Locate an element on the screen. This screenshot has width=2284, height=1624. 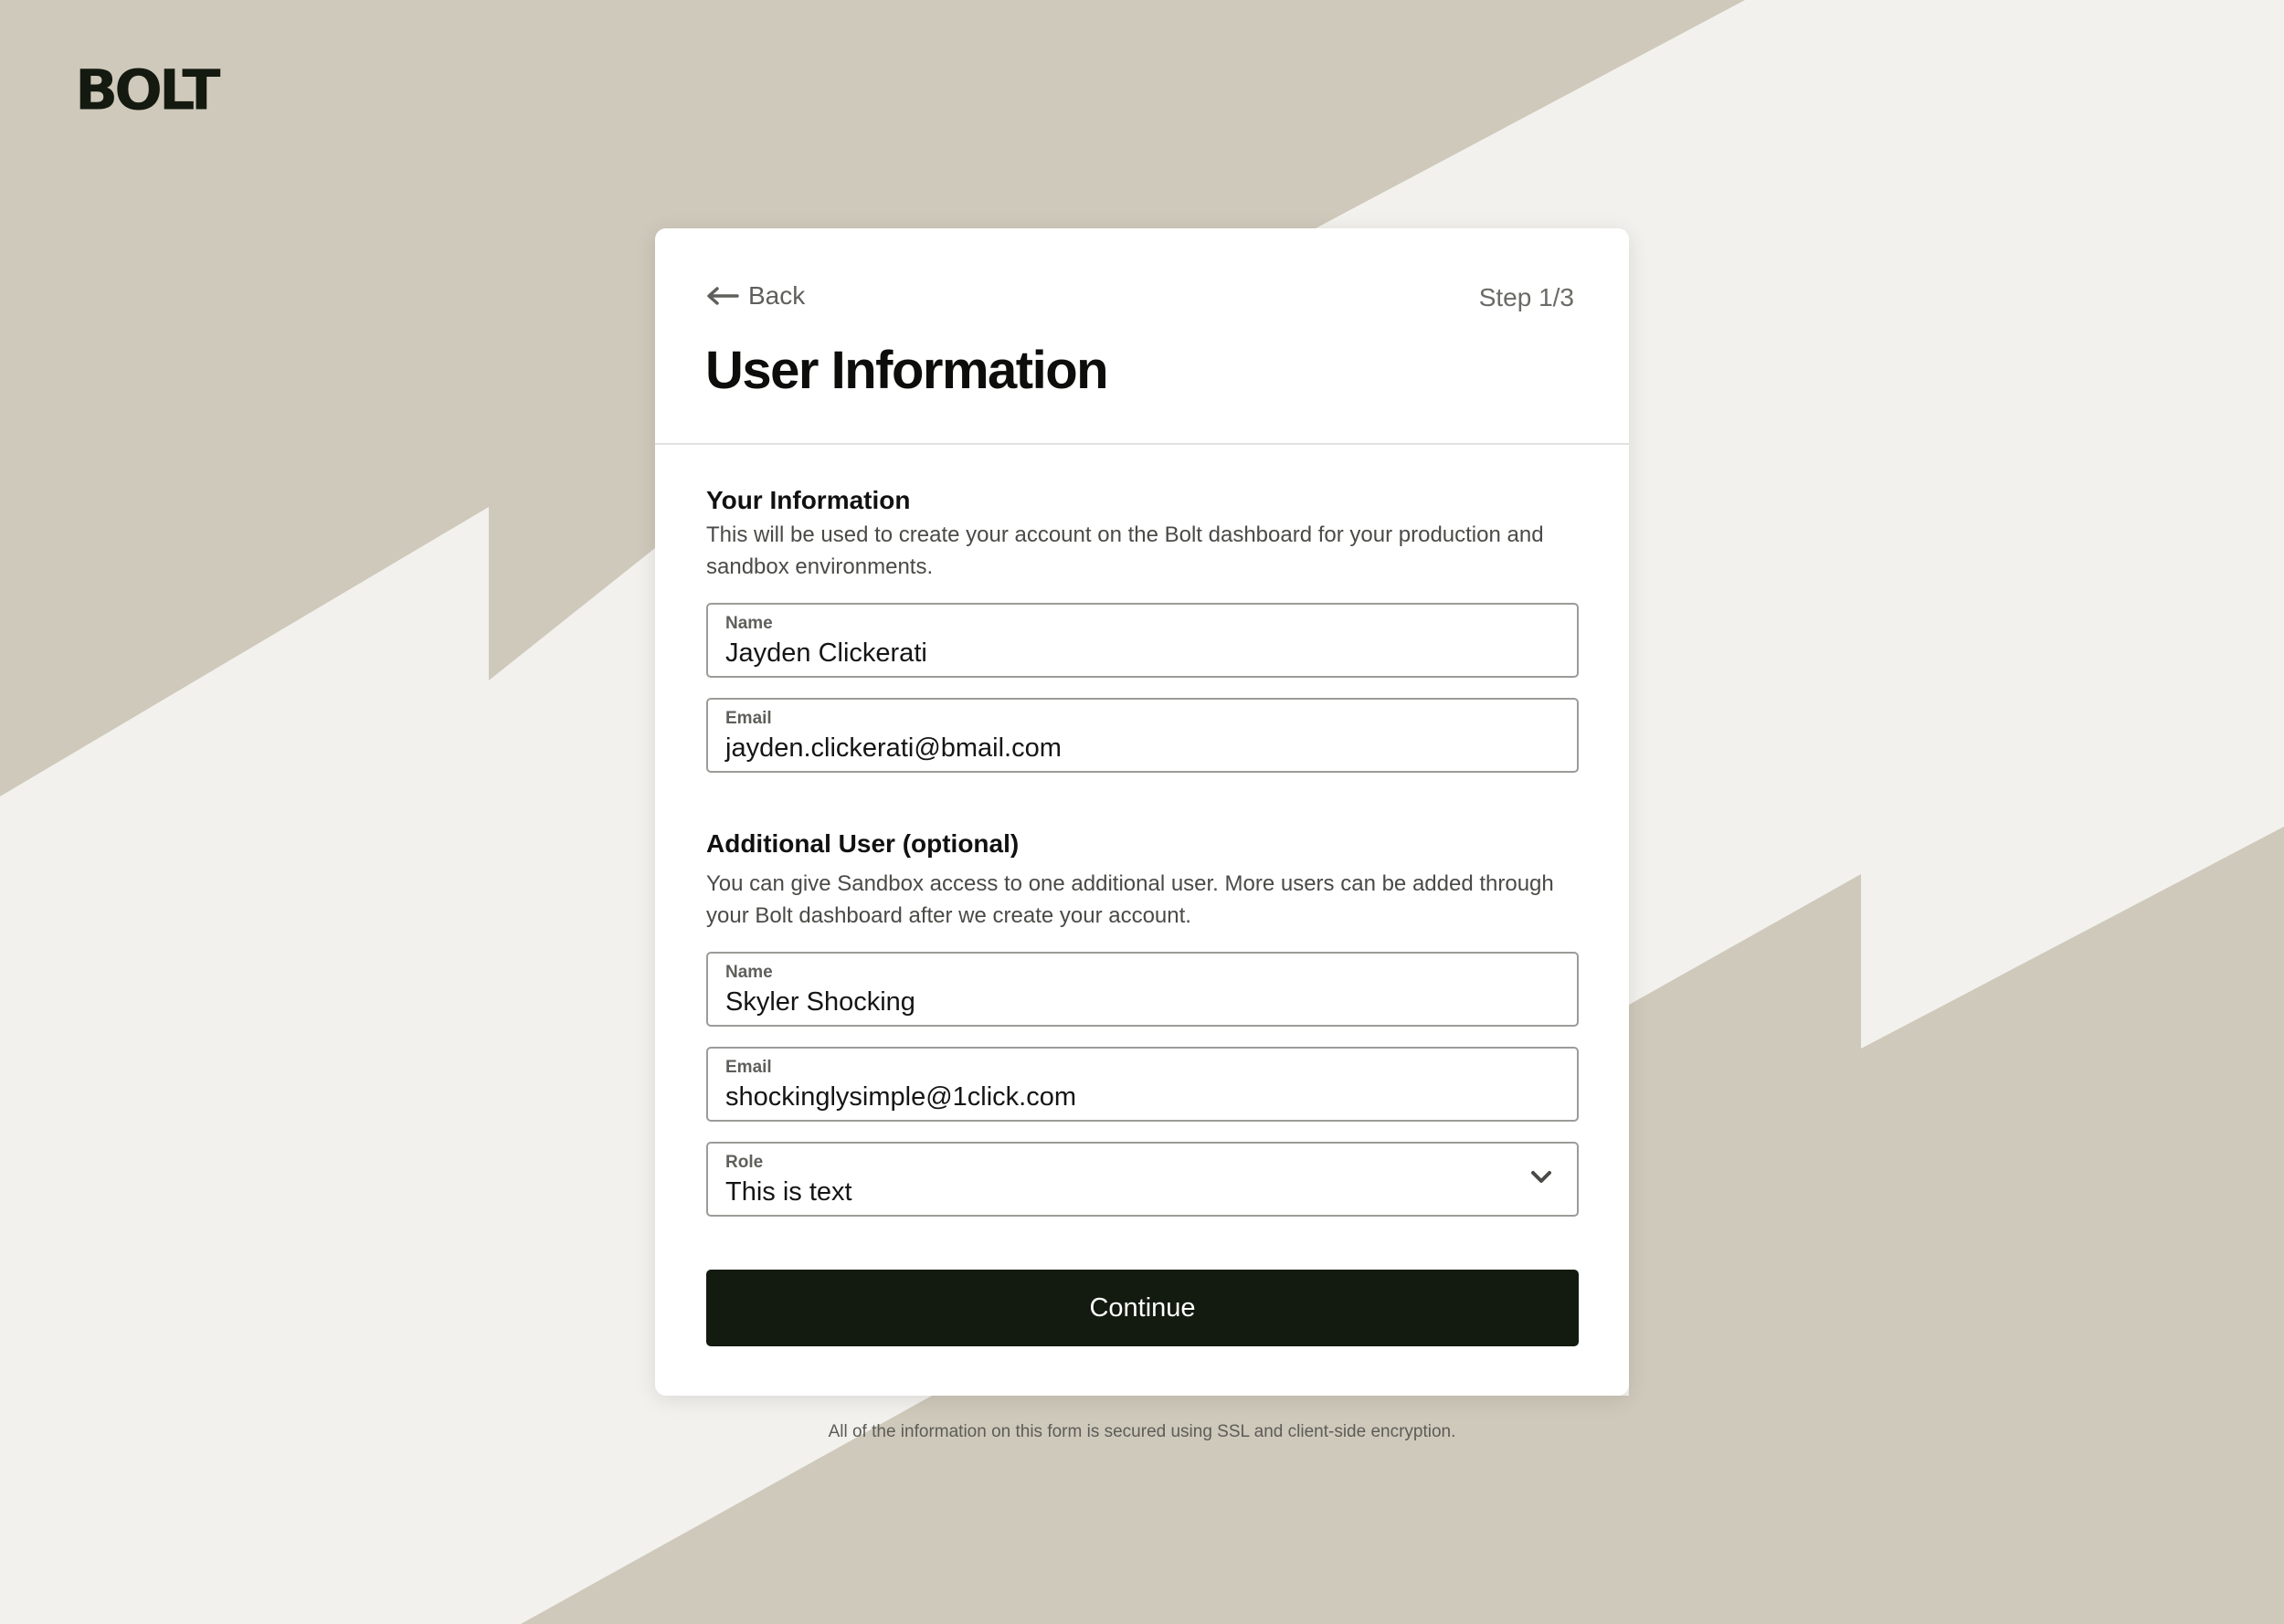
your-email-label: Email is located at coordinates (748, 719).